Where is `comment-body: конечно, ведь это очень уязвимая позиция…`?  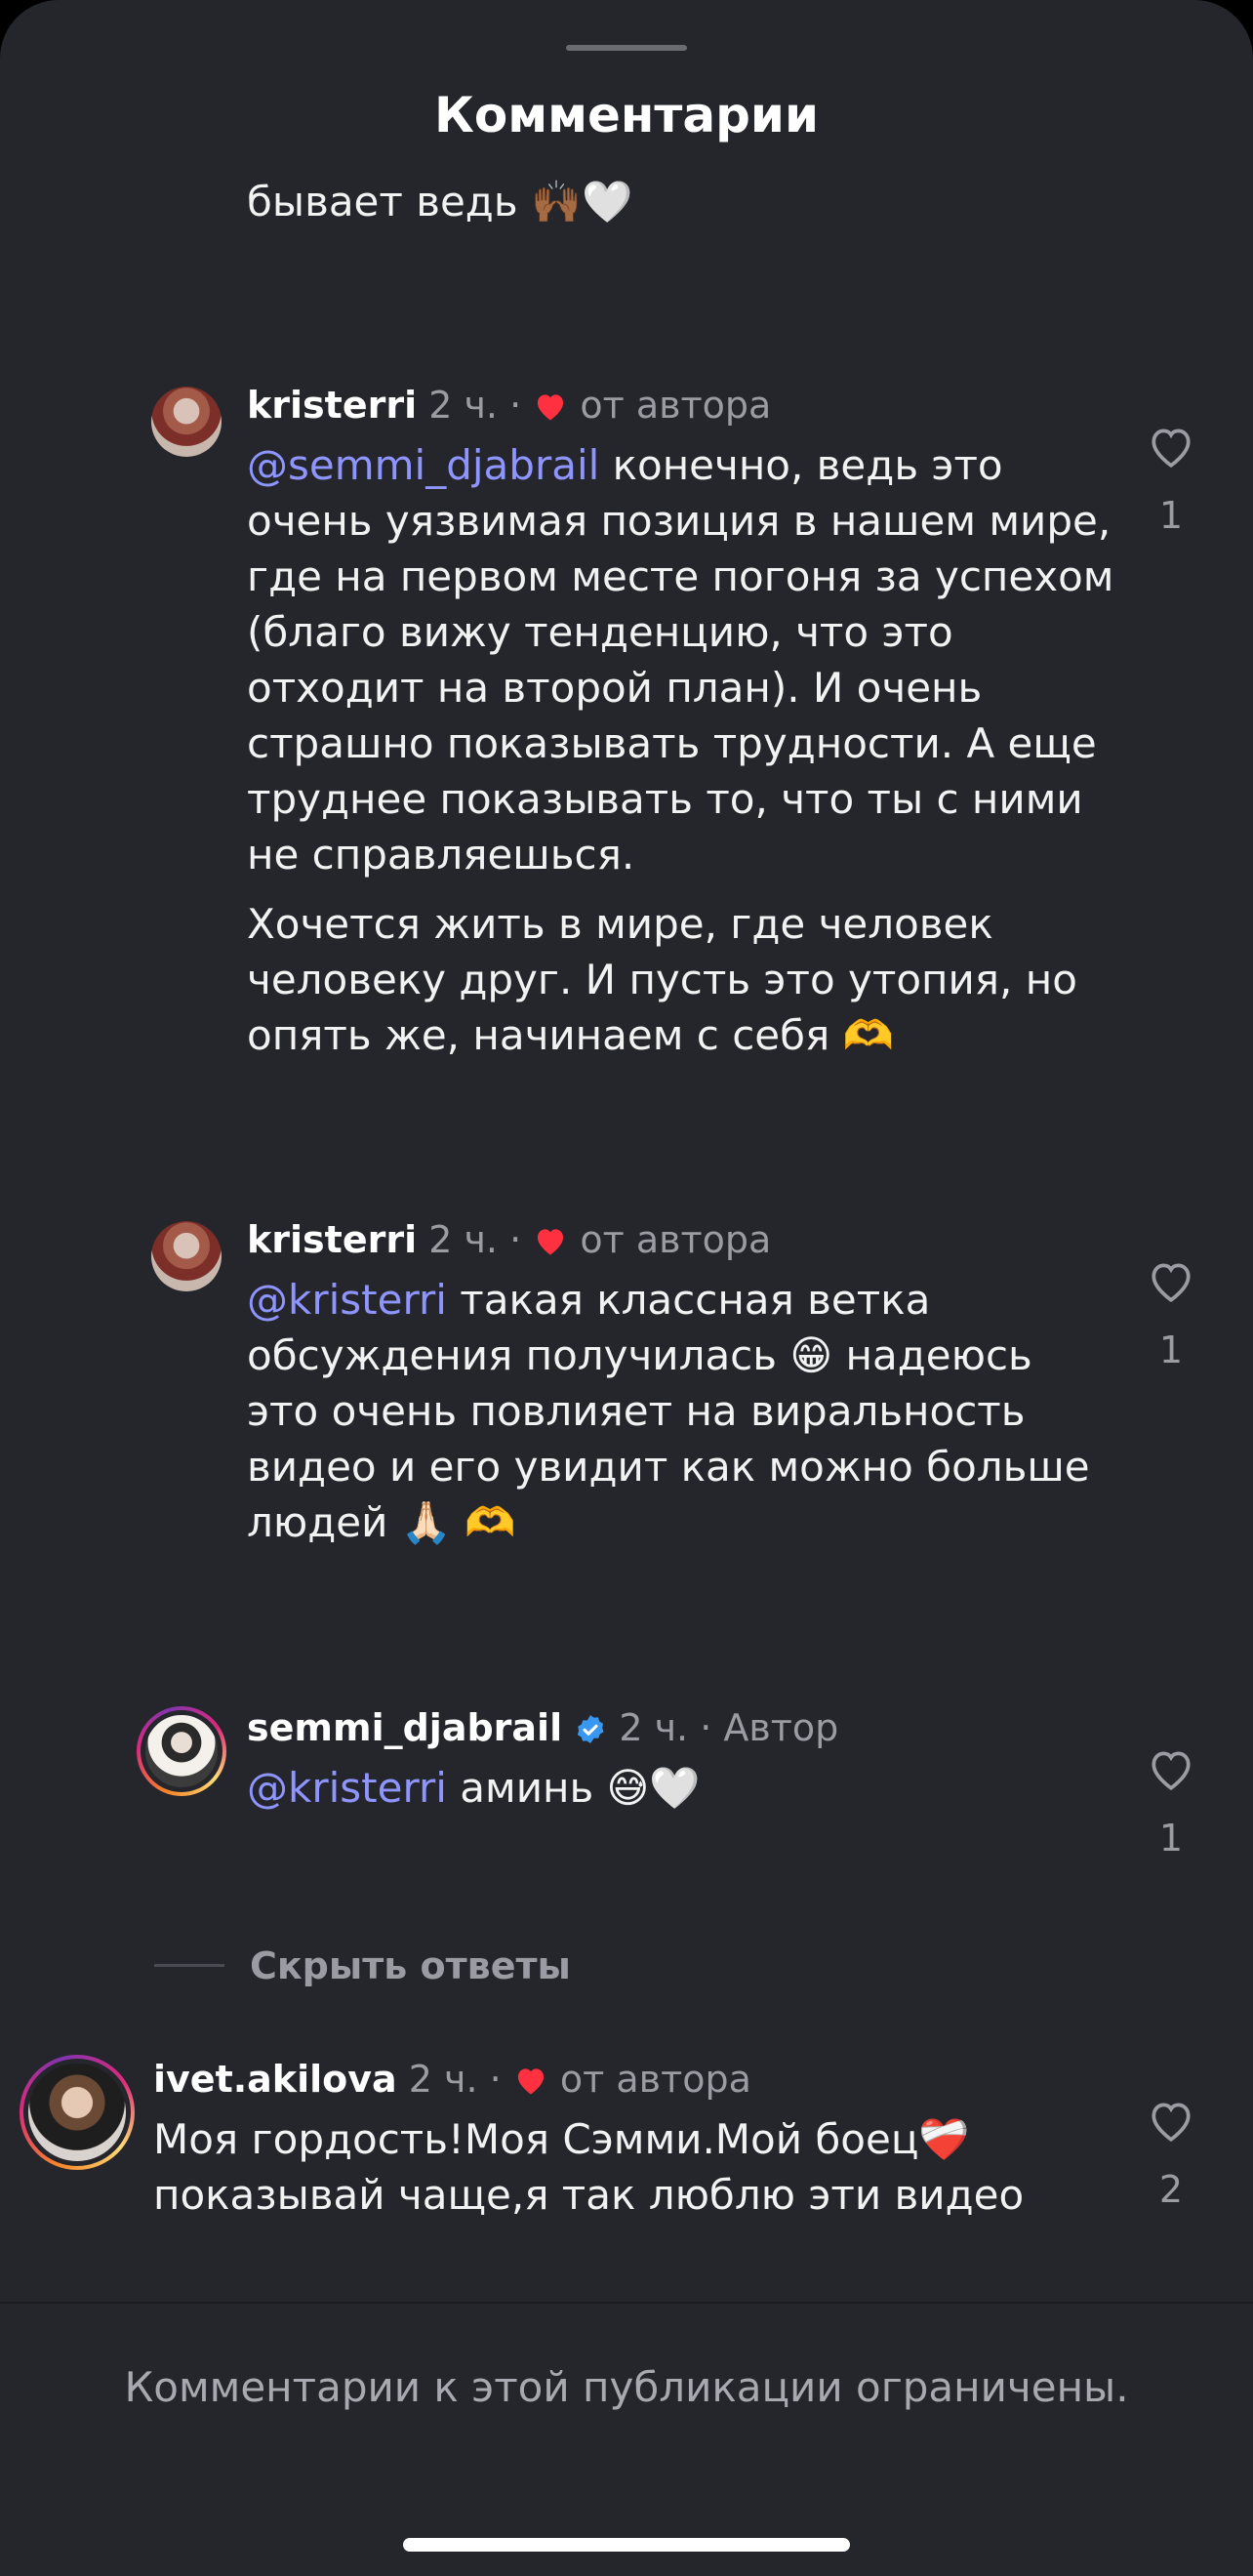
comment-body: конечно, ведь это очень уязвимая позиция… is located at coordinates (680, 660).